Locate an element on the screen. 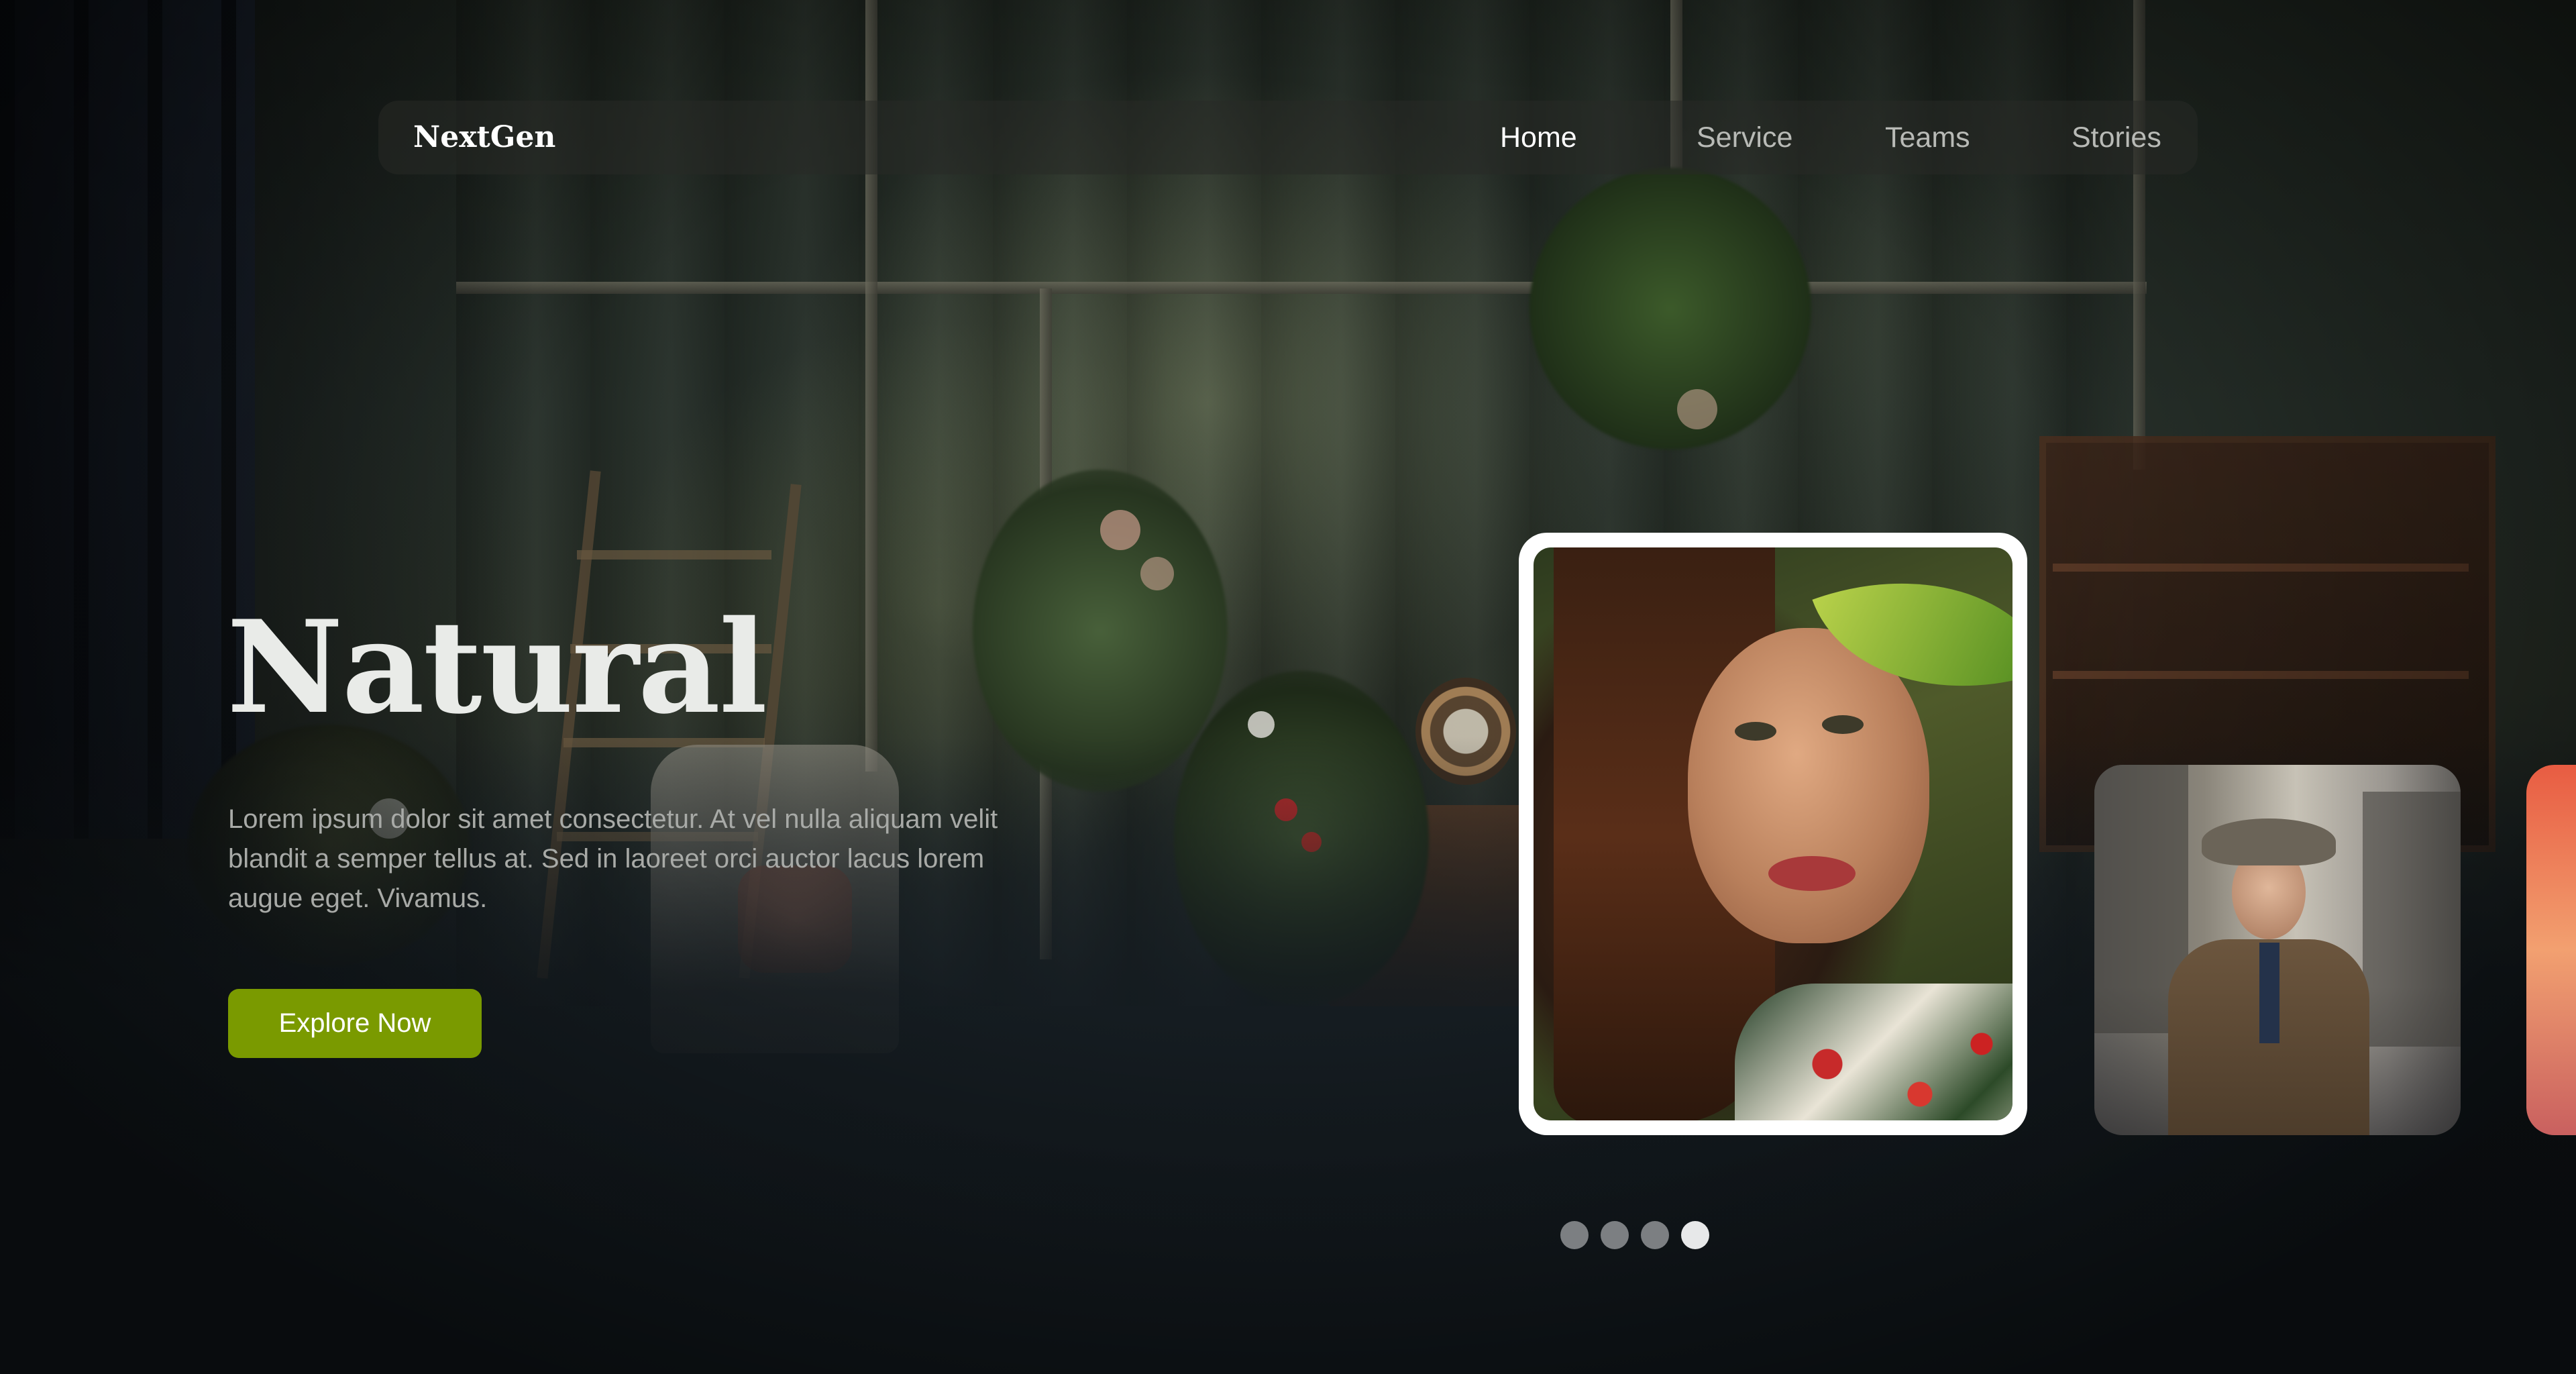 The width and height of the screenshot is (2576, 1374). nav-item-home: Home is located at coordinates (1538, 137).